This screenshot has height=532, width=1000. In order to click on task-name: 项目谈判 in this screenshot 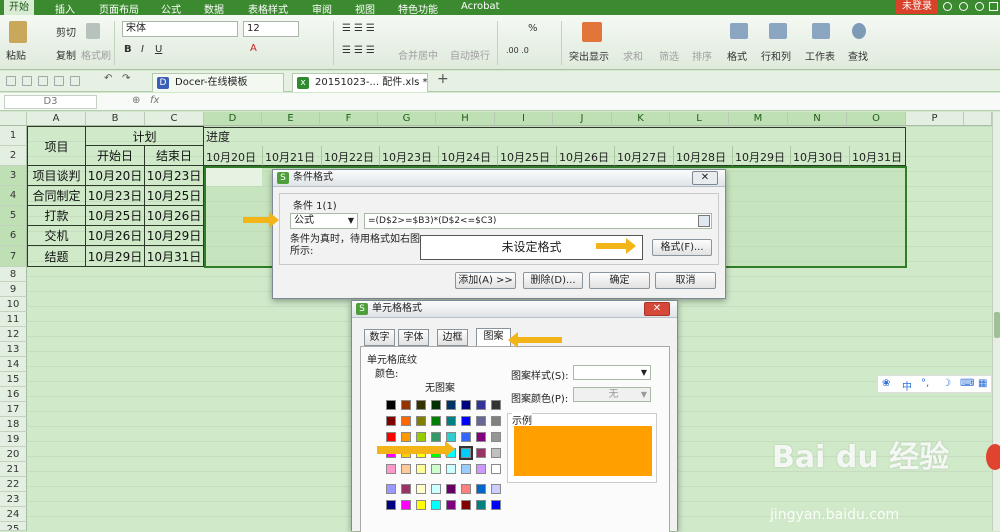, I will do `click(56, 176)`.